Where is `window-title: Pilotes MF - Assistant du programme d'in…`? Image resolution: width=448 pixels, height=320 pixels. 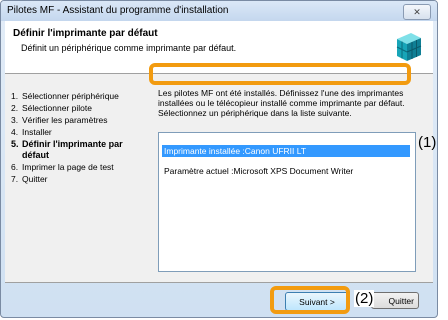
window-title: Pilotes MF - Assistant du programme d'in… is located at coordinates (118, 10).